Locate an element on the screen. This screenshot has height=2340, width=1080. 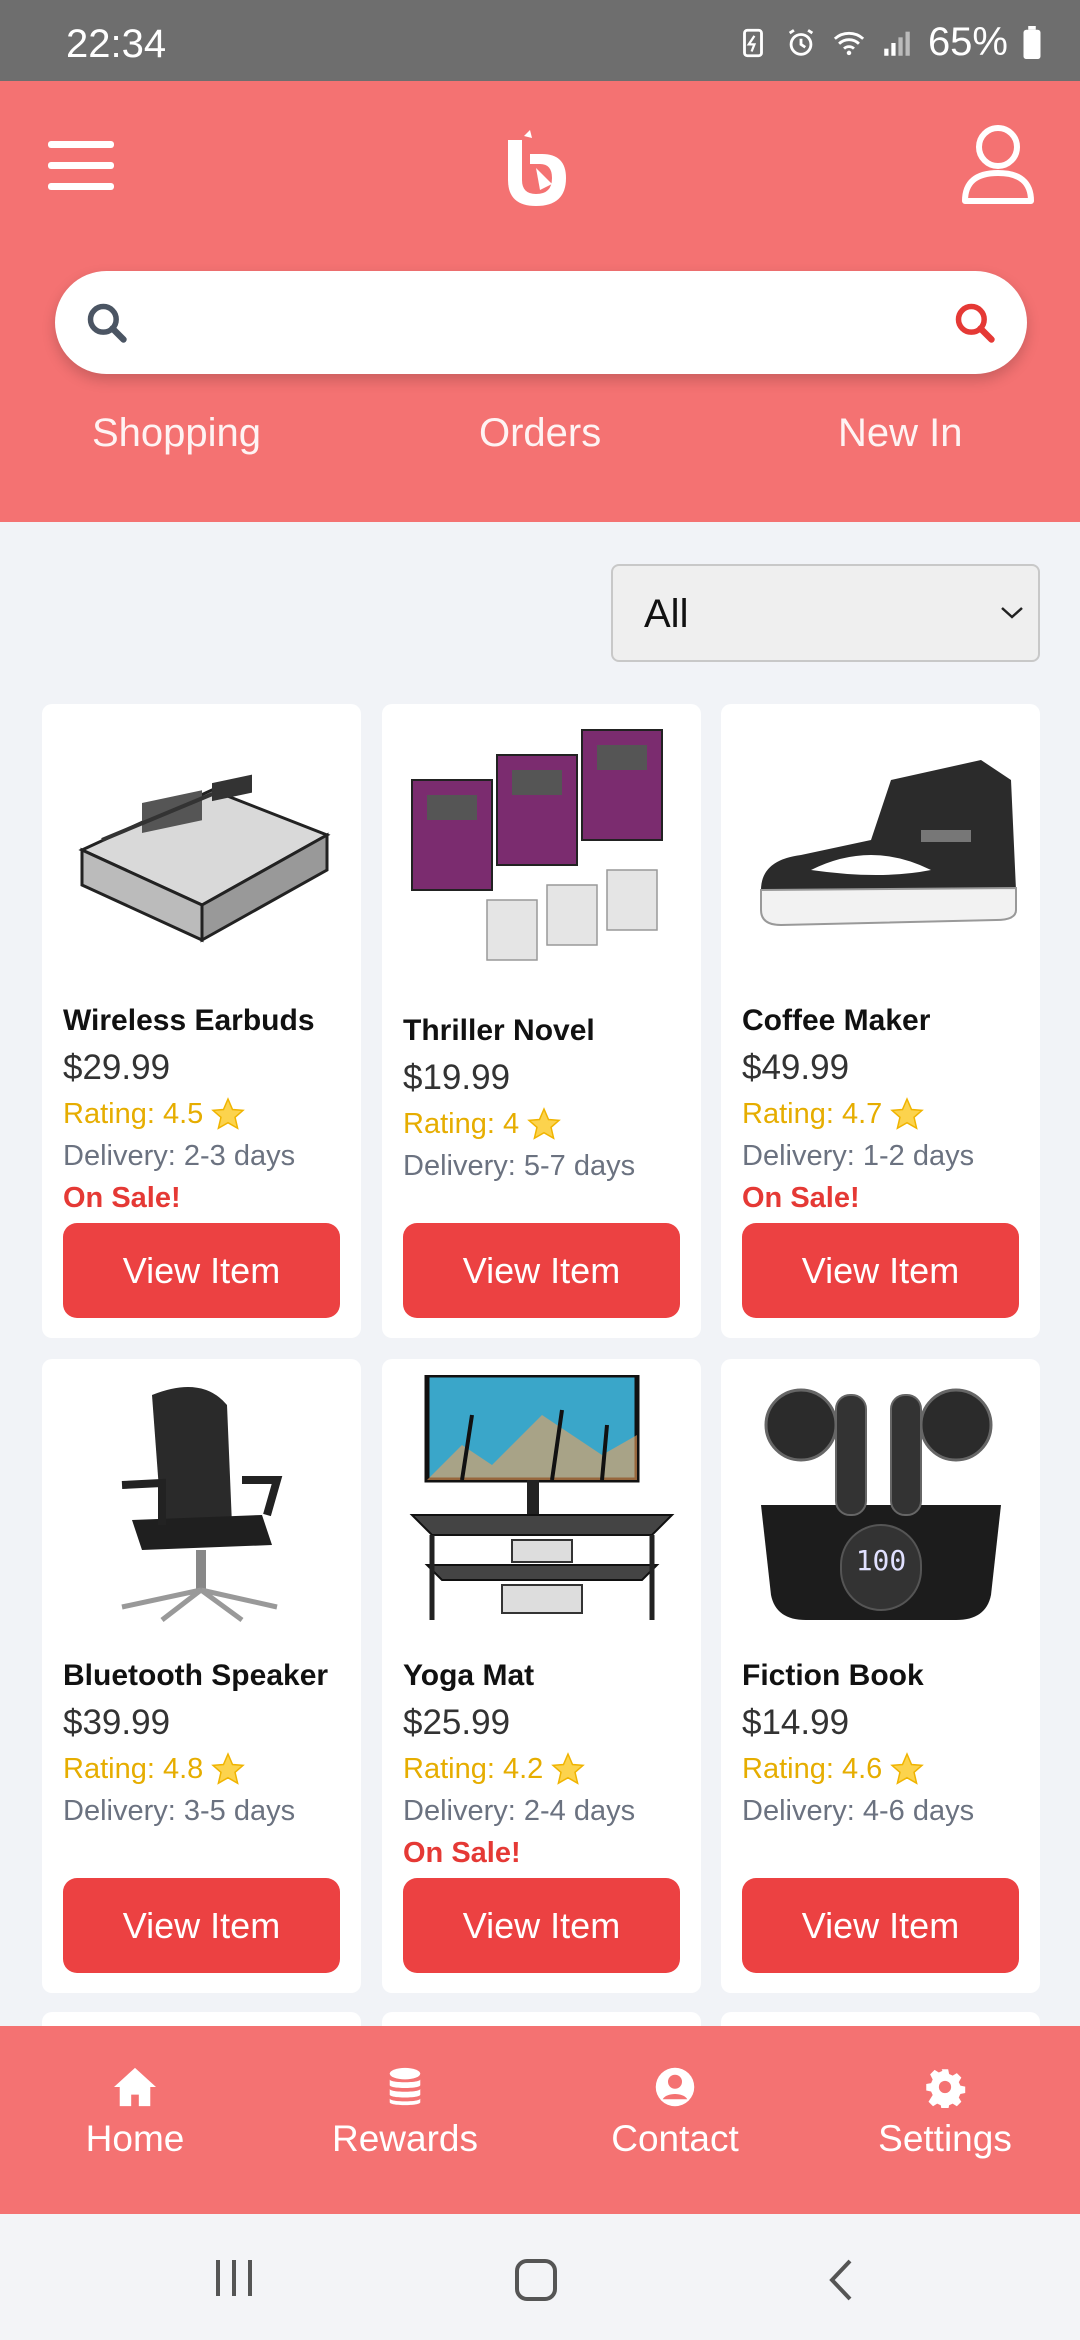
back-icon is located at coordinates (841, 2280).